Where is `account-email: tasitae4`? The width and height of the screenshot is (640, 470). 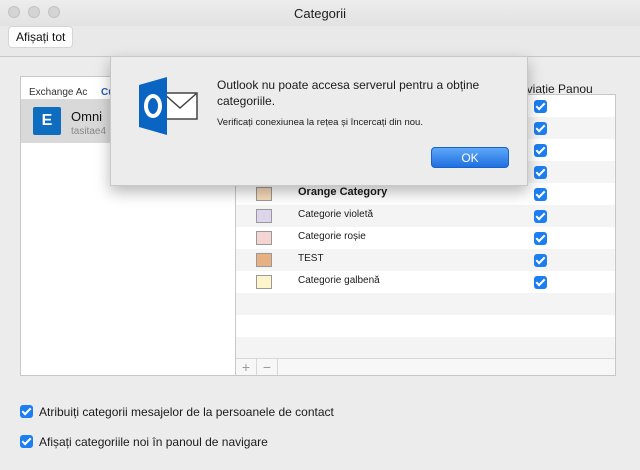 account-email: tasitae4 is located at coordinates (89, 131).